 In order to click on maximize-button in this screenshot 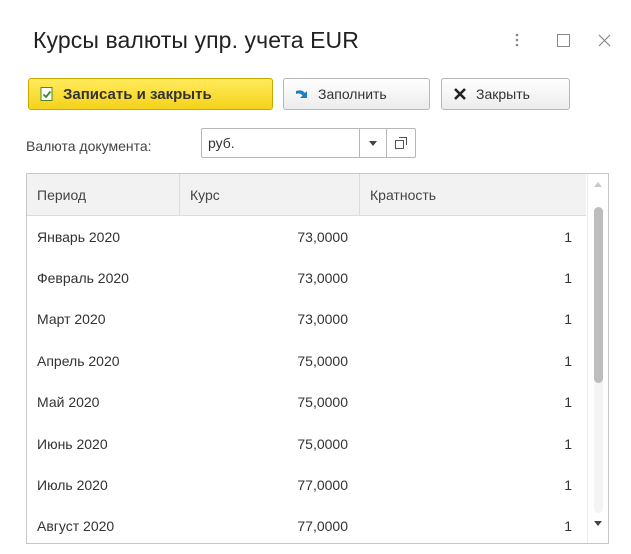, I will do `click(563, 40)`.